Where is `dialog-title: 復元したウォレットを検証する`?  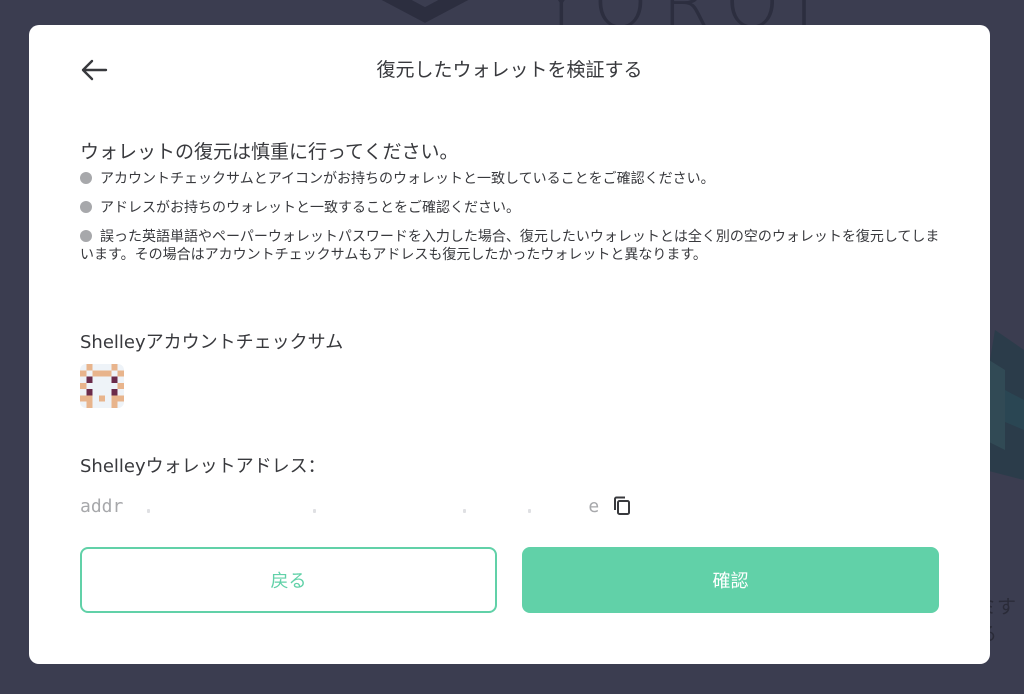 dialog-title: 復元したウォレットを検証する is located at coordinates (509, 70).